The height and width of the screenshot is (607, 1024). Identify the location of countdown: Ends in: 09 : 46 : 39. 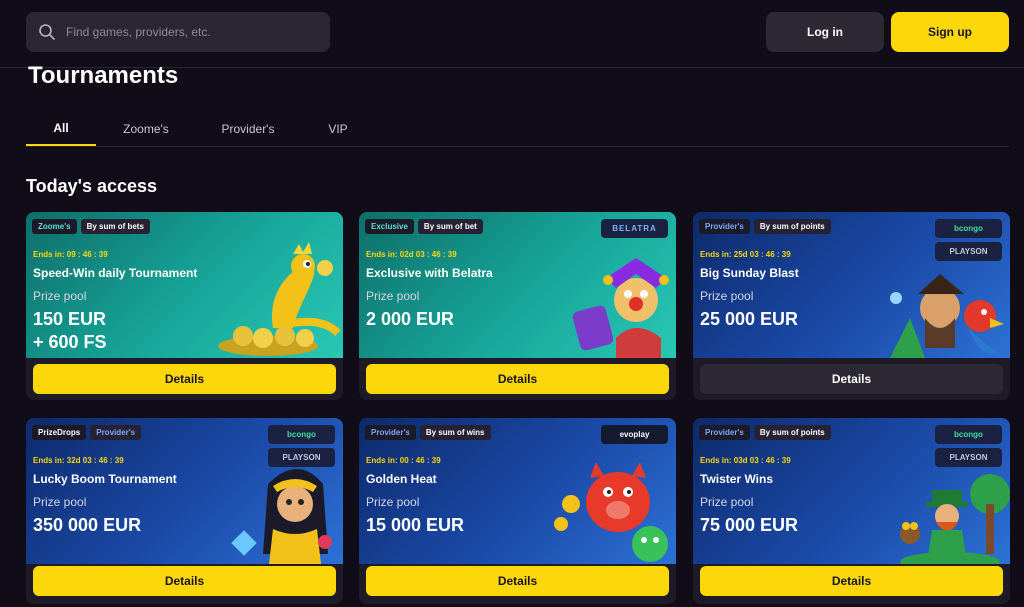
(70, 254).